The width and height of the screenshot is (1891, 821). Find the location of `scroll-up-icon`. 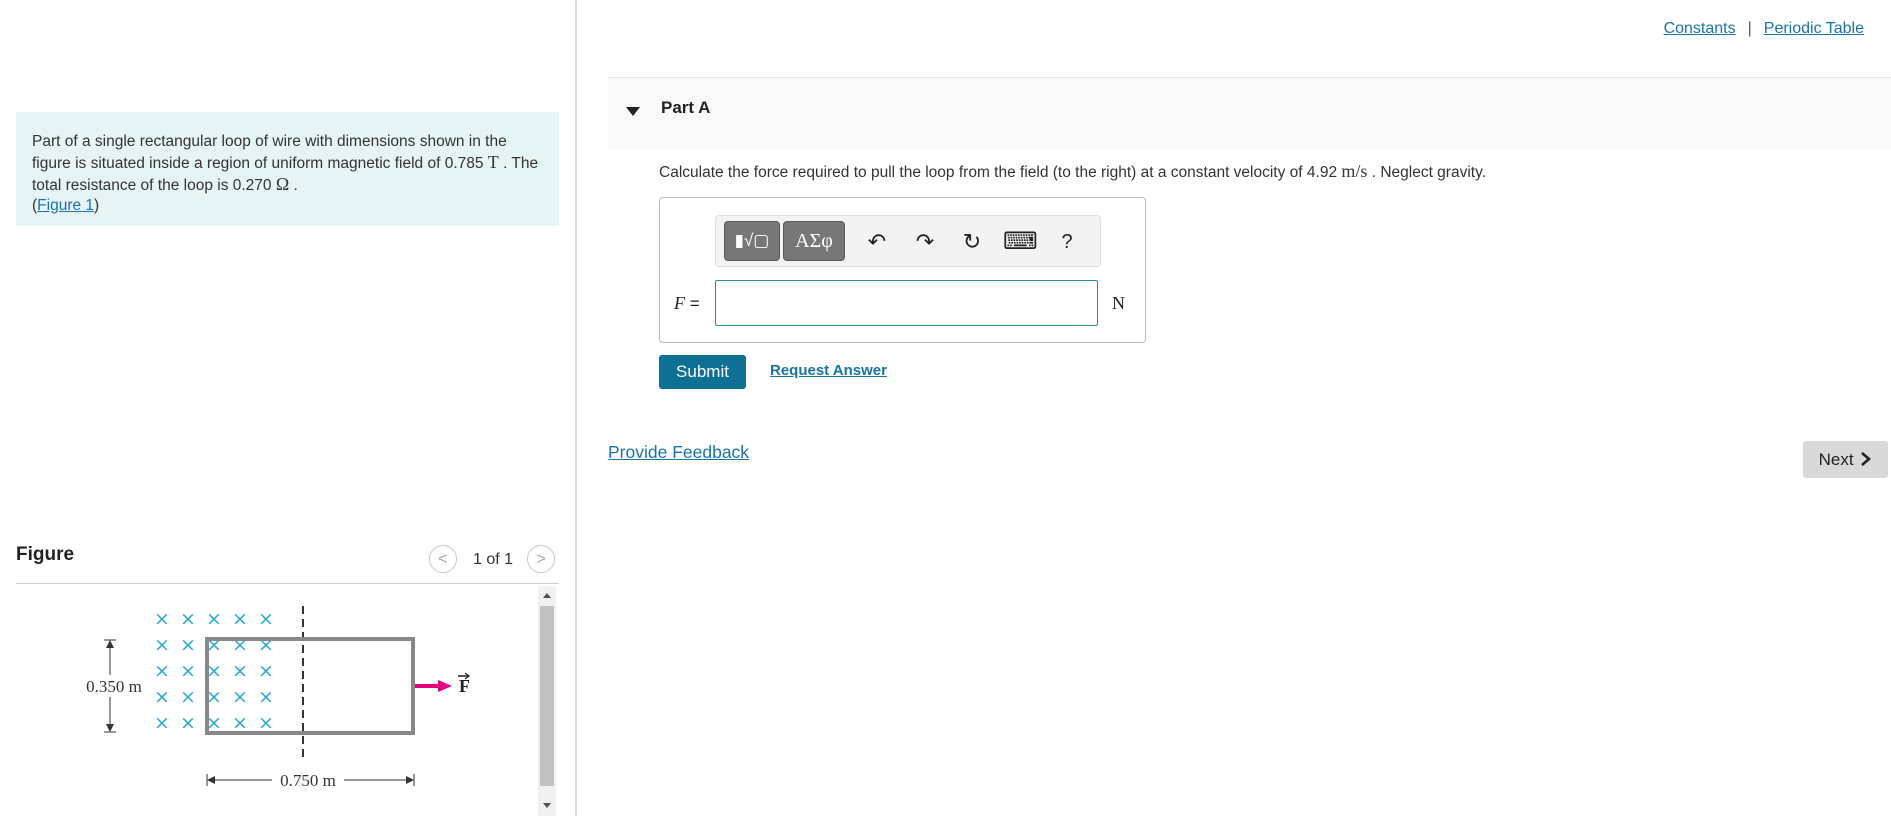

scroll-up-icon is located at coordinates (547, 595).